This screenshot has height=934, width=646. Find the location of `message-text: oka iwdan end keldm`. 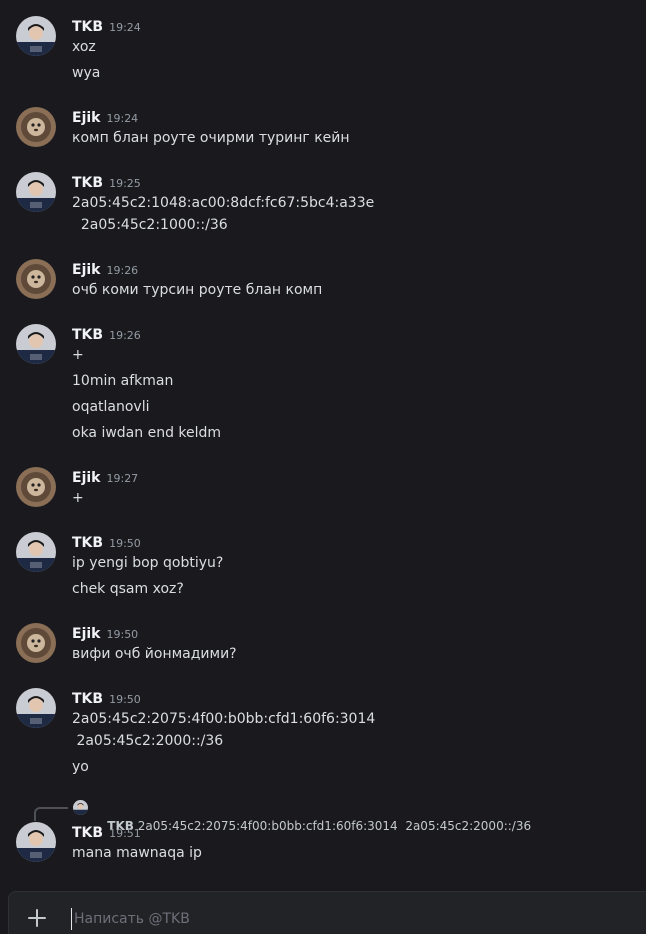

message-text: oka iwdan end keldm is located at coordinates (147, 433).